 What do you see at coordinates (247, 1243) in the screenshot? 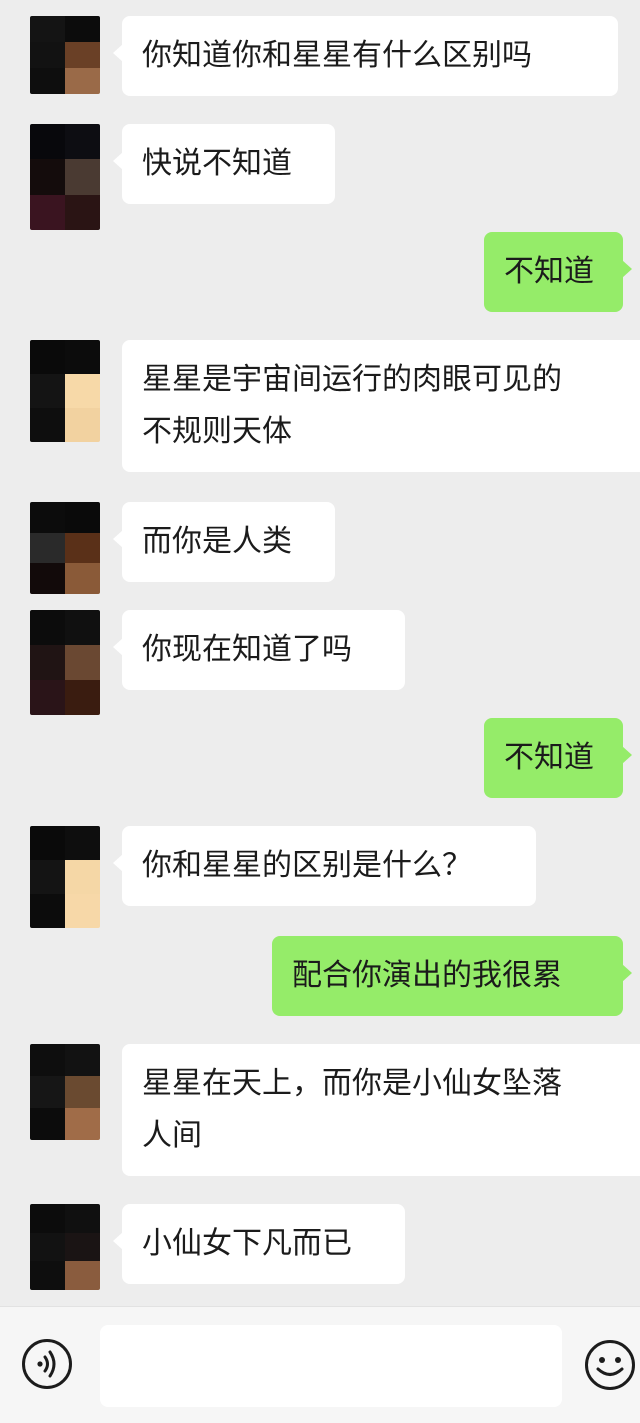
I see `message-text: 小仙女下凡而已` at bounding box center [247, 1243].